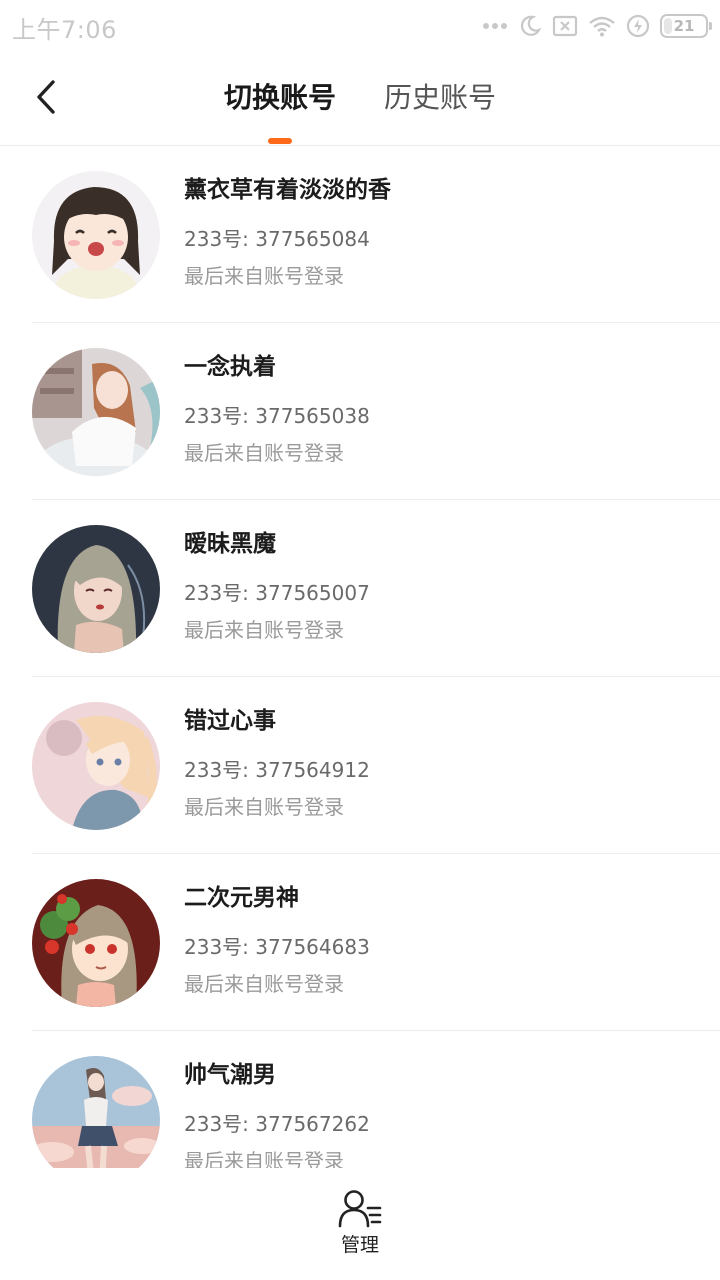 Image resolution: width=720 pixels, height=1280 pixels. What do you see at coordinates (280, 98) in the screenshot?
I see `tab-switch-account: 切换账号` at bounding box center [280, 98].